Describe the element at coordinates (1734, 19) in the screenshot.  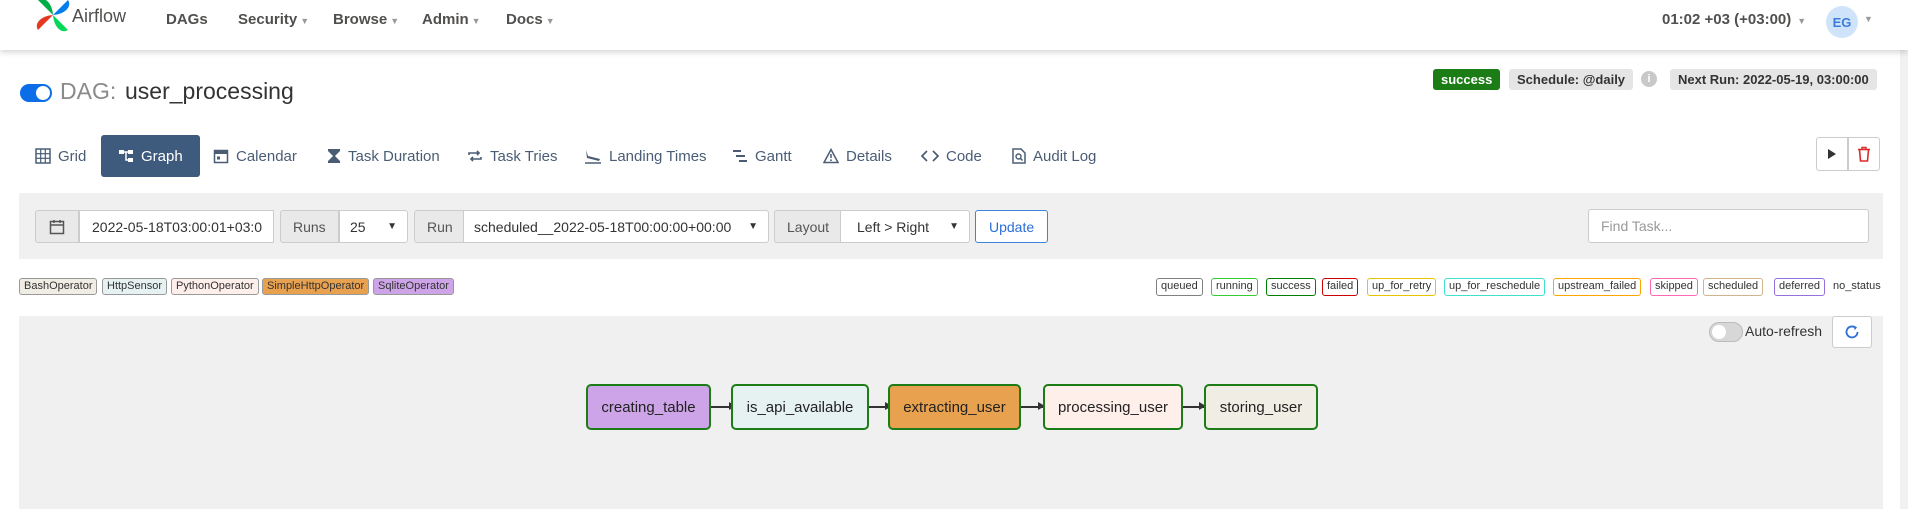
I see `timezone-clock: 01:02 +03 (+03:00) ▼` at that location.